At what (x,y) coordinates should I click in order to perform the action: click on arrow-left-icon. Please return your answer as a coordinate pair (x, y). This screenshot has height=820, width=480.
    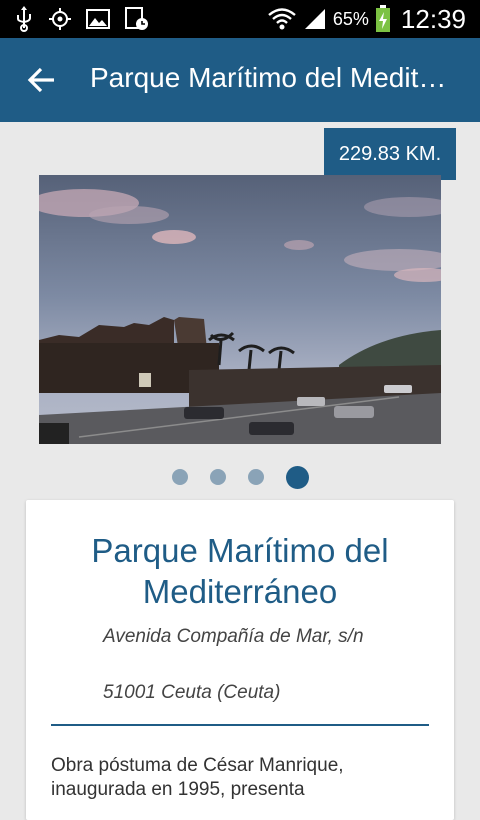
    Looking at the image, I should click on (40, 80).